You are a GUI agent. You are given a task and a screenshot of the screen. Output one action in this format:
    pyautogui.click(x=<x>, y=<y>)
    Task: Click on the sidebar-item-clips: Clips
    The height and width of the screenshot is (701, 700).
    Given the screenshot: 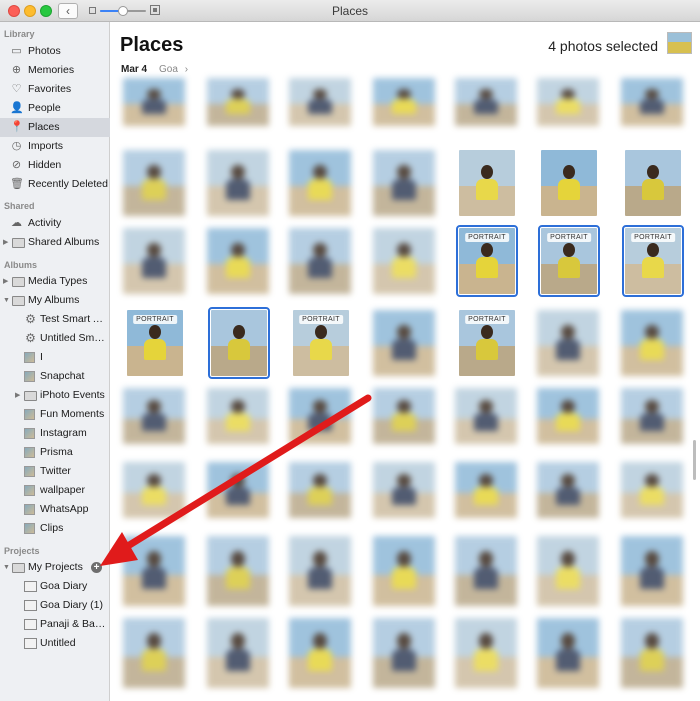 What is the action you would take?
    pyautogui.click(x=55, y=528)
    